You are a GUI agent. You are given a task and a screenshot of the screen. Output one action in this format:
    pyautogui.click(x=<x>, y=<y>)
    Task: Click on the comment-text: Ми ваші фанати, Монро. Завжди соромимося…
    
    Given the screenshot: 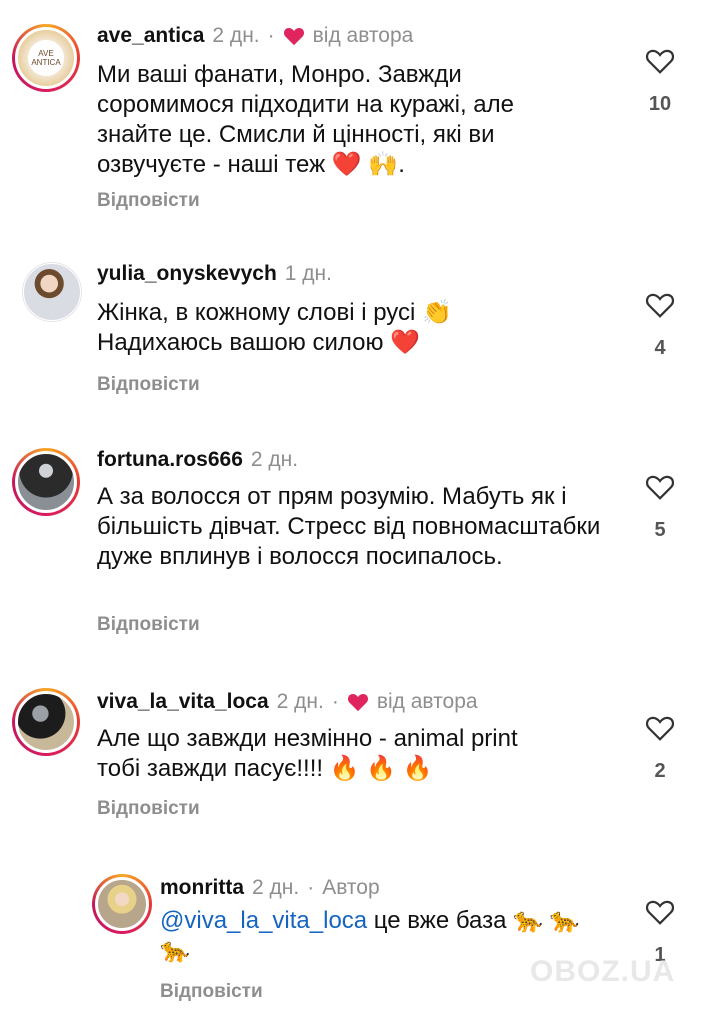 What is the action you would take?
    pyautogui.click(x=305, y=119)
    